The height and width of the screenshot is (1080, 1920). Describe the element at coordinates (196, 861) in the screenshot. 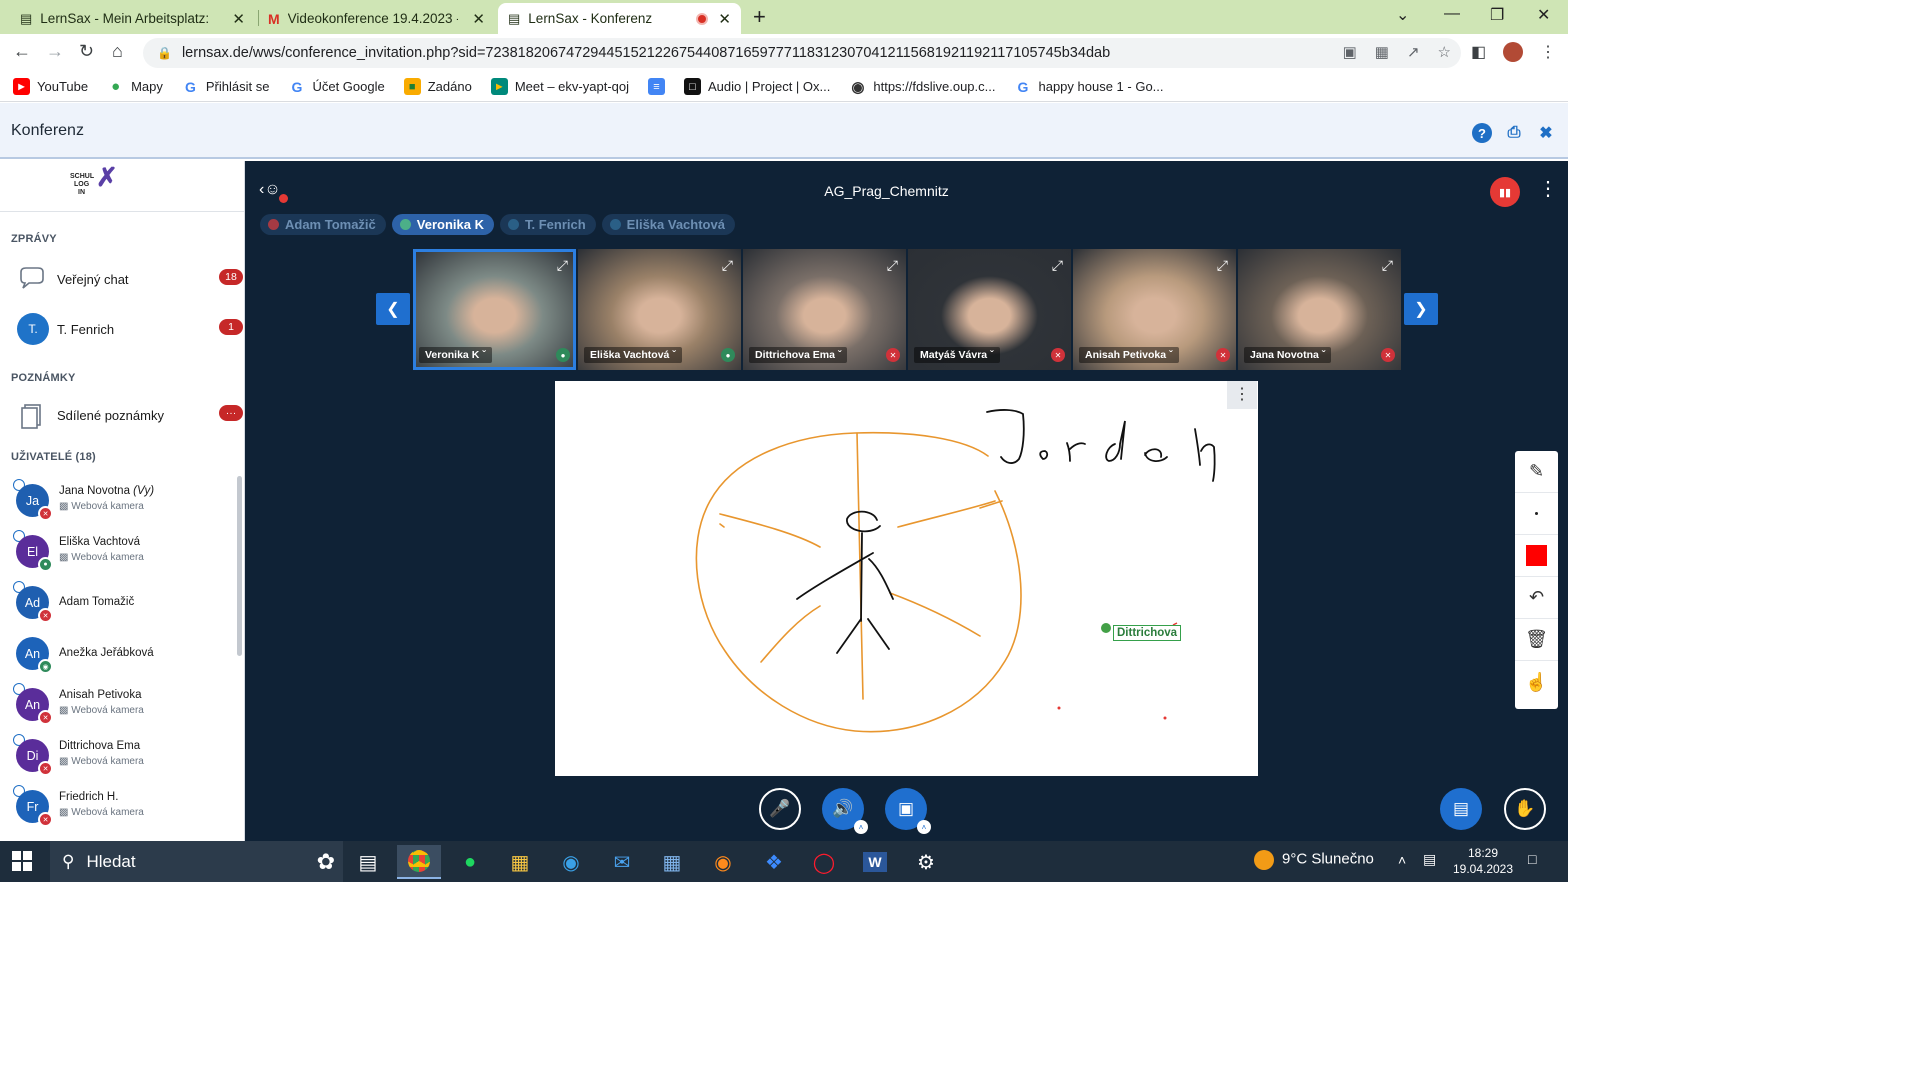

I see `taskbar-search-box: ⚲ Hledat ✿` at that location.